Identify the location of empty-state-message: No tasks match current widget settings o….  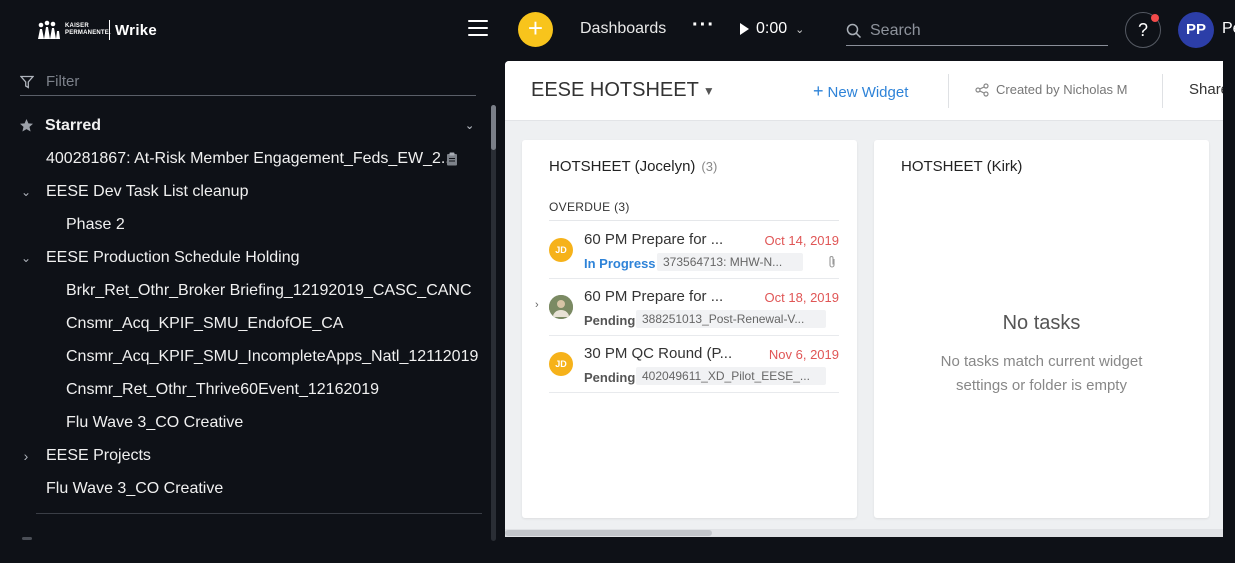
(1041, 373).